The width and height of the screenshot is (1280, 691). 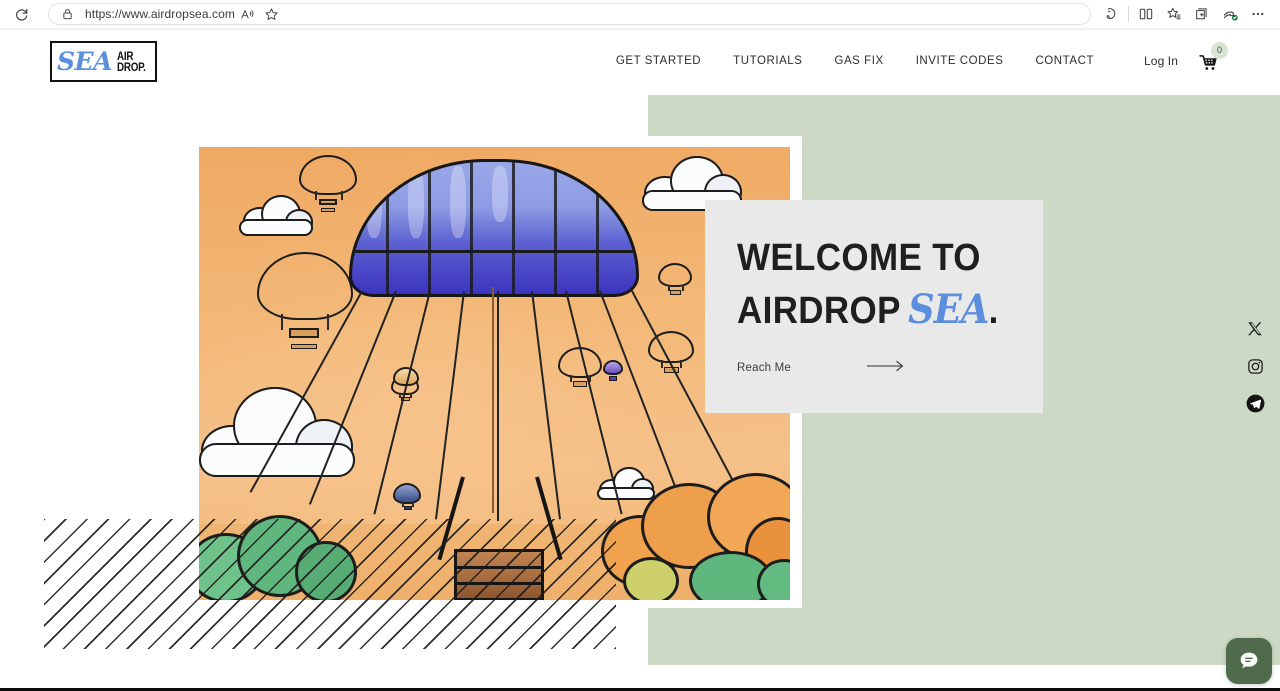 I want to click on hatch-decoration, so click(x=330, y=584).